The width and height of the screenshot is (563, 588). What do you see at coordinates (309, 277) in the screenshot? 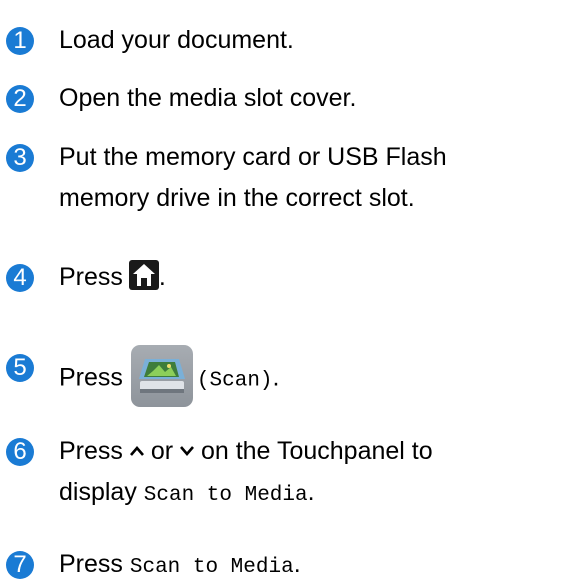
I see `step-text: Press .` at bounding box center [309, 277].